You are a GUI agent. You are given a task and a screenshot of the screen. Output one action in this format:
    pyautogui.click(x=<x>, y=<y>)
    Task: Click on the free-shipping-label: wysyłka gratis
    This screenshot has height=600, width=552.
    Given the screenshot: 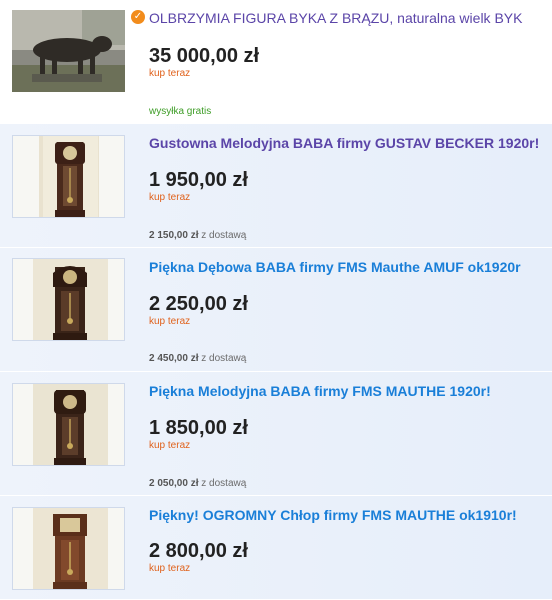 What is the action you would take?
    pyautogui.click(x=180, y=111)
    